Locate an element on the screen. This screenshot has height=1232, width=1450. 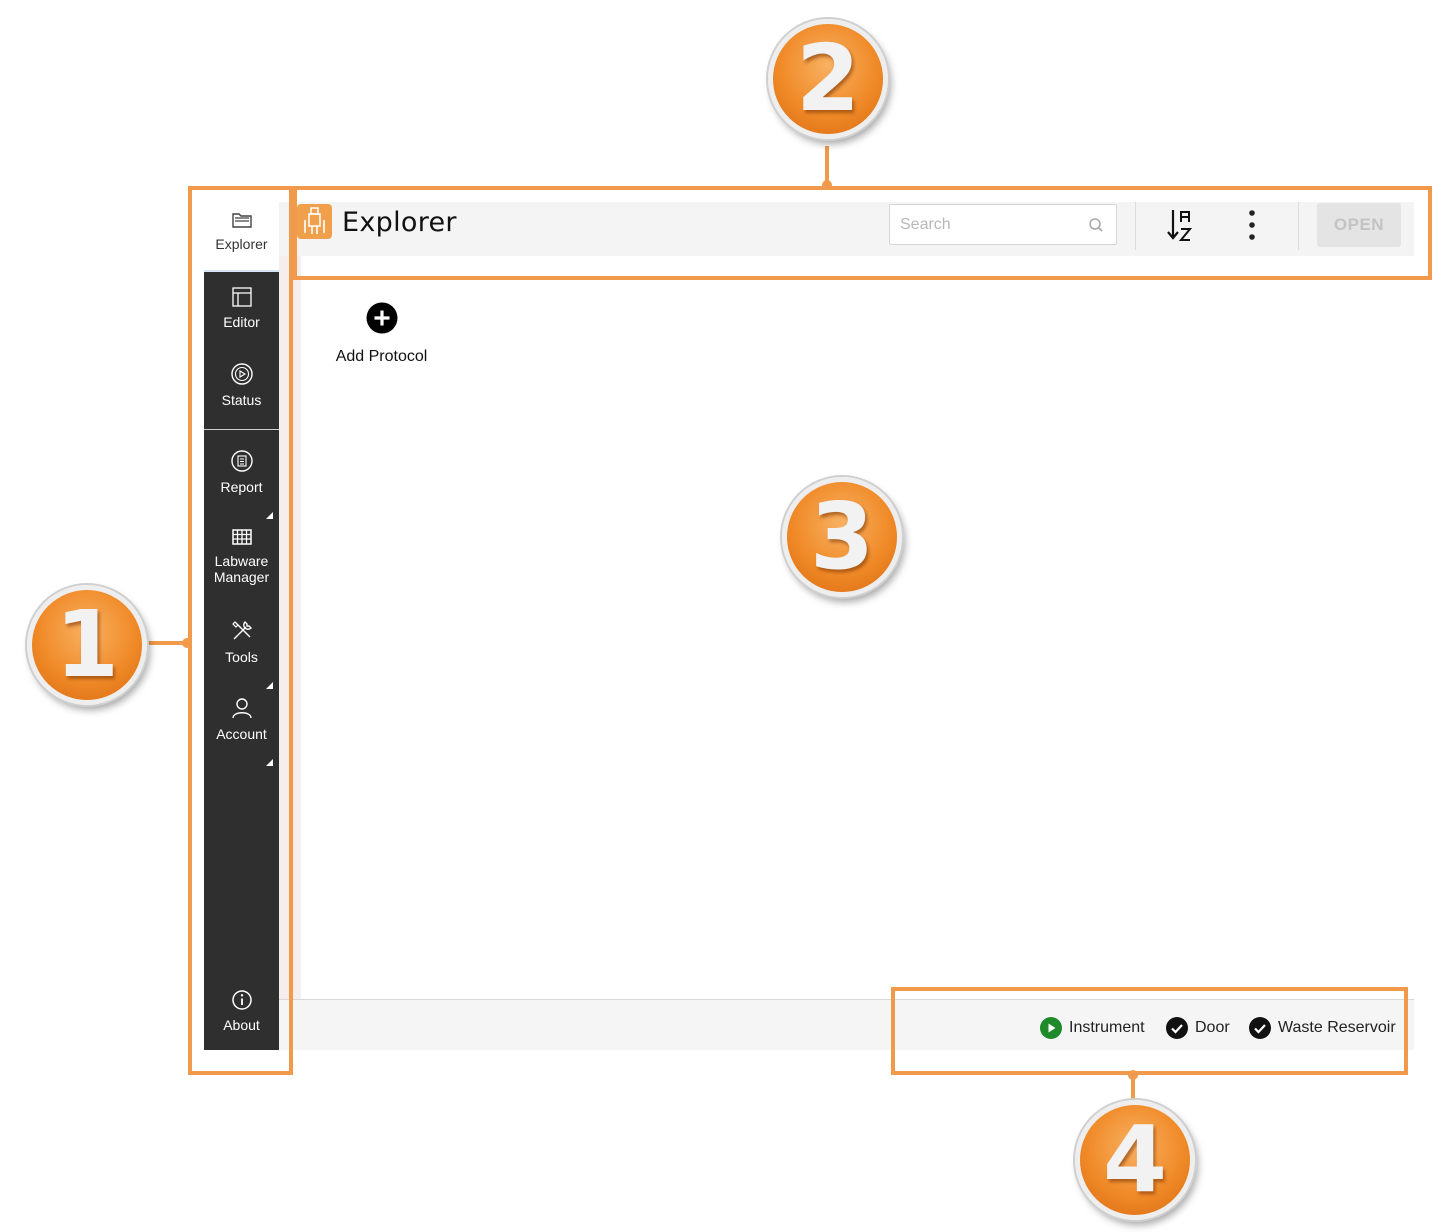
sidebar-item-labware-manager: Labware Manager is located at coordinates (241, 562).